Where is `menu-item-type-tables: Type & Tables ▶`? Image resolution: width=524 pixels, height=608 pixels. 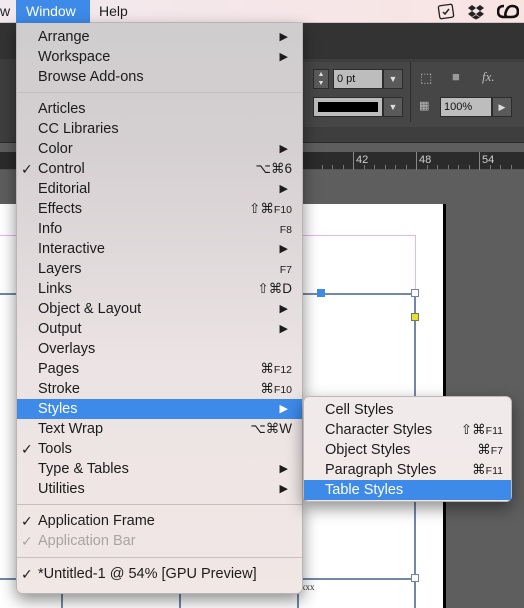
menu-item-type-tables: Type & Tables ▶ is located at coordinates (159, 469).